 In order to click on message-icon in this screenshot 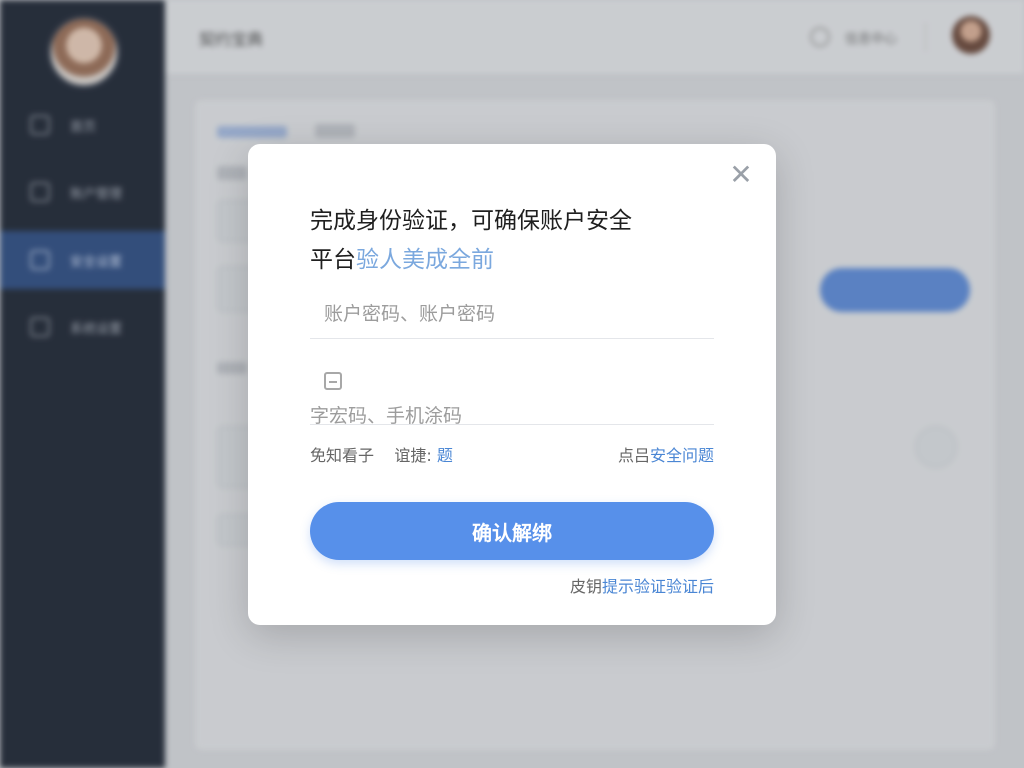, I will do `click(333, 380)`.